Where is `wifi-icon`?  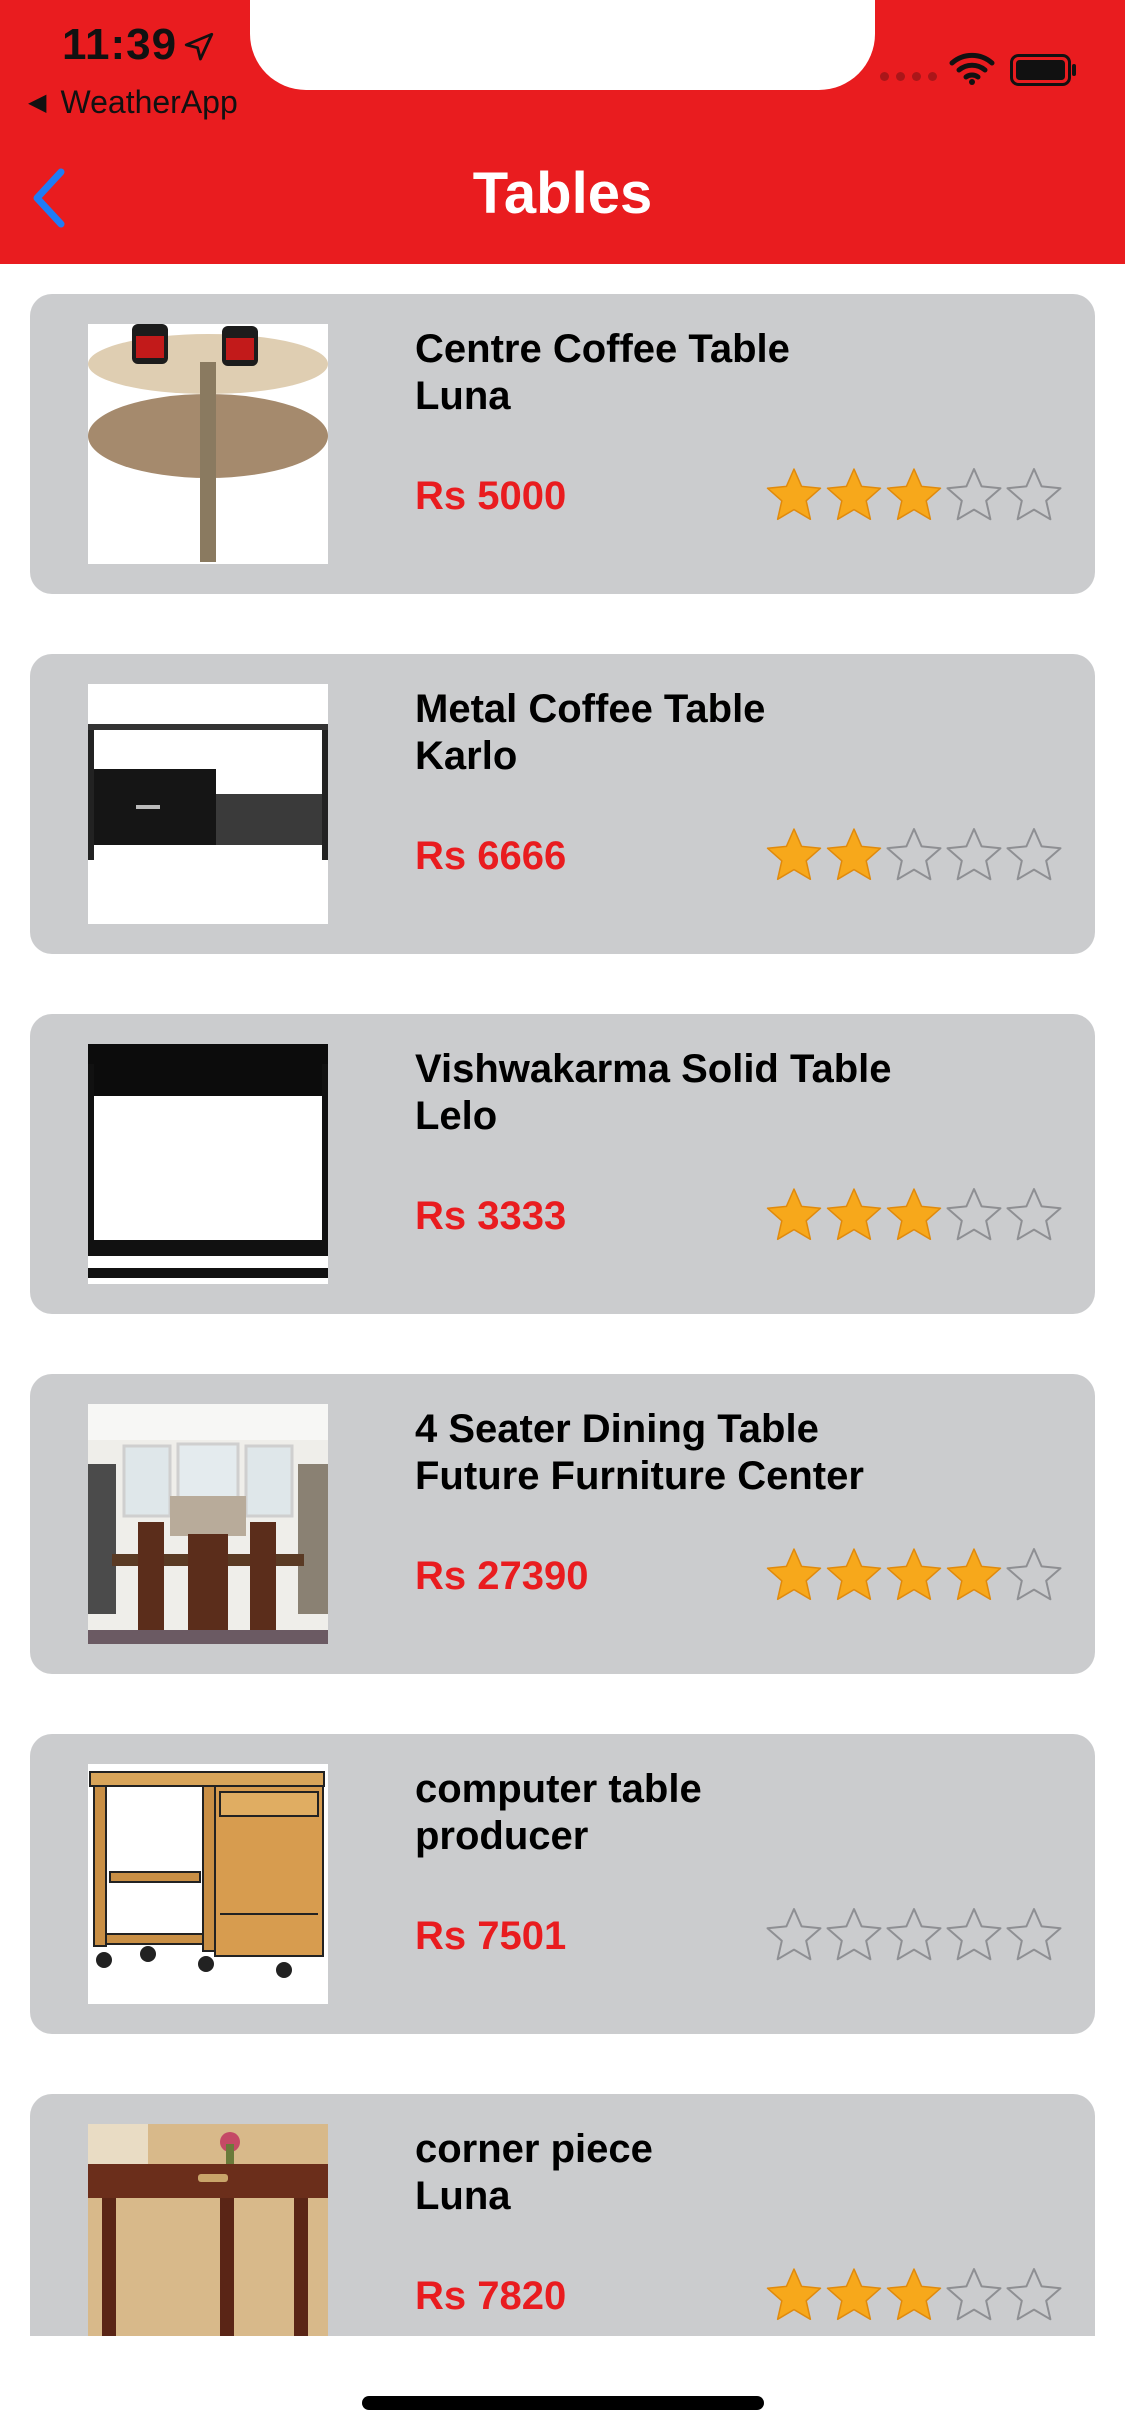
wifi-icon is located at coordinates (972, 68).